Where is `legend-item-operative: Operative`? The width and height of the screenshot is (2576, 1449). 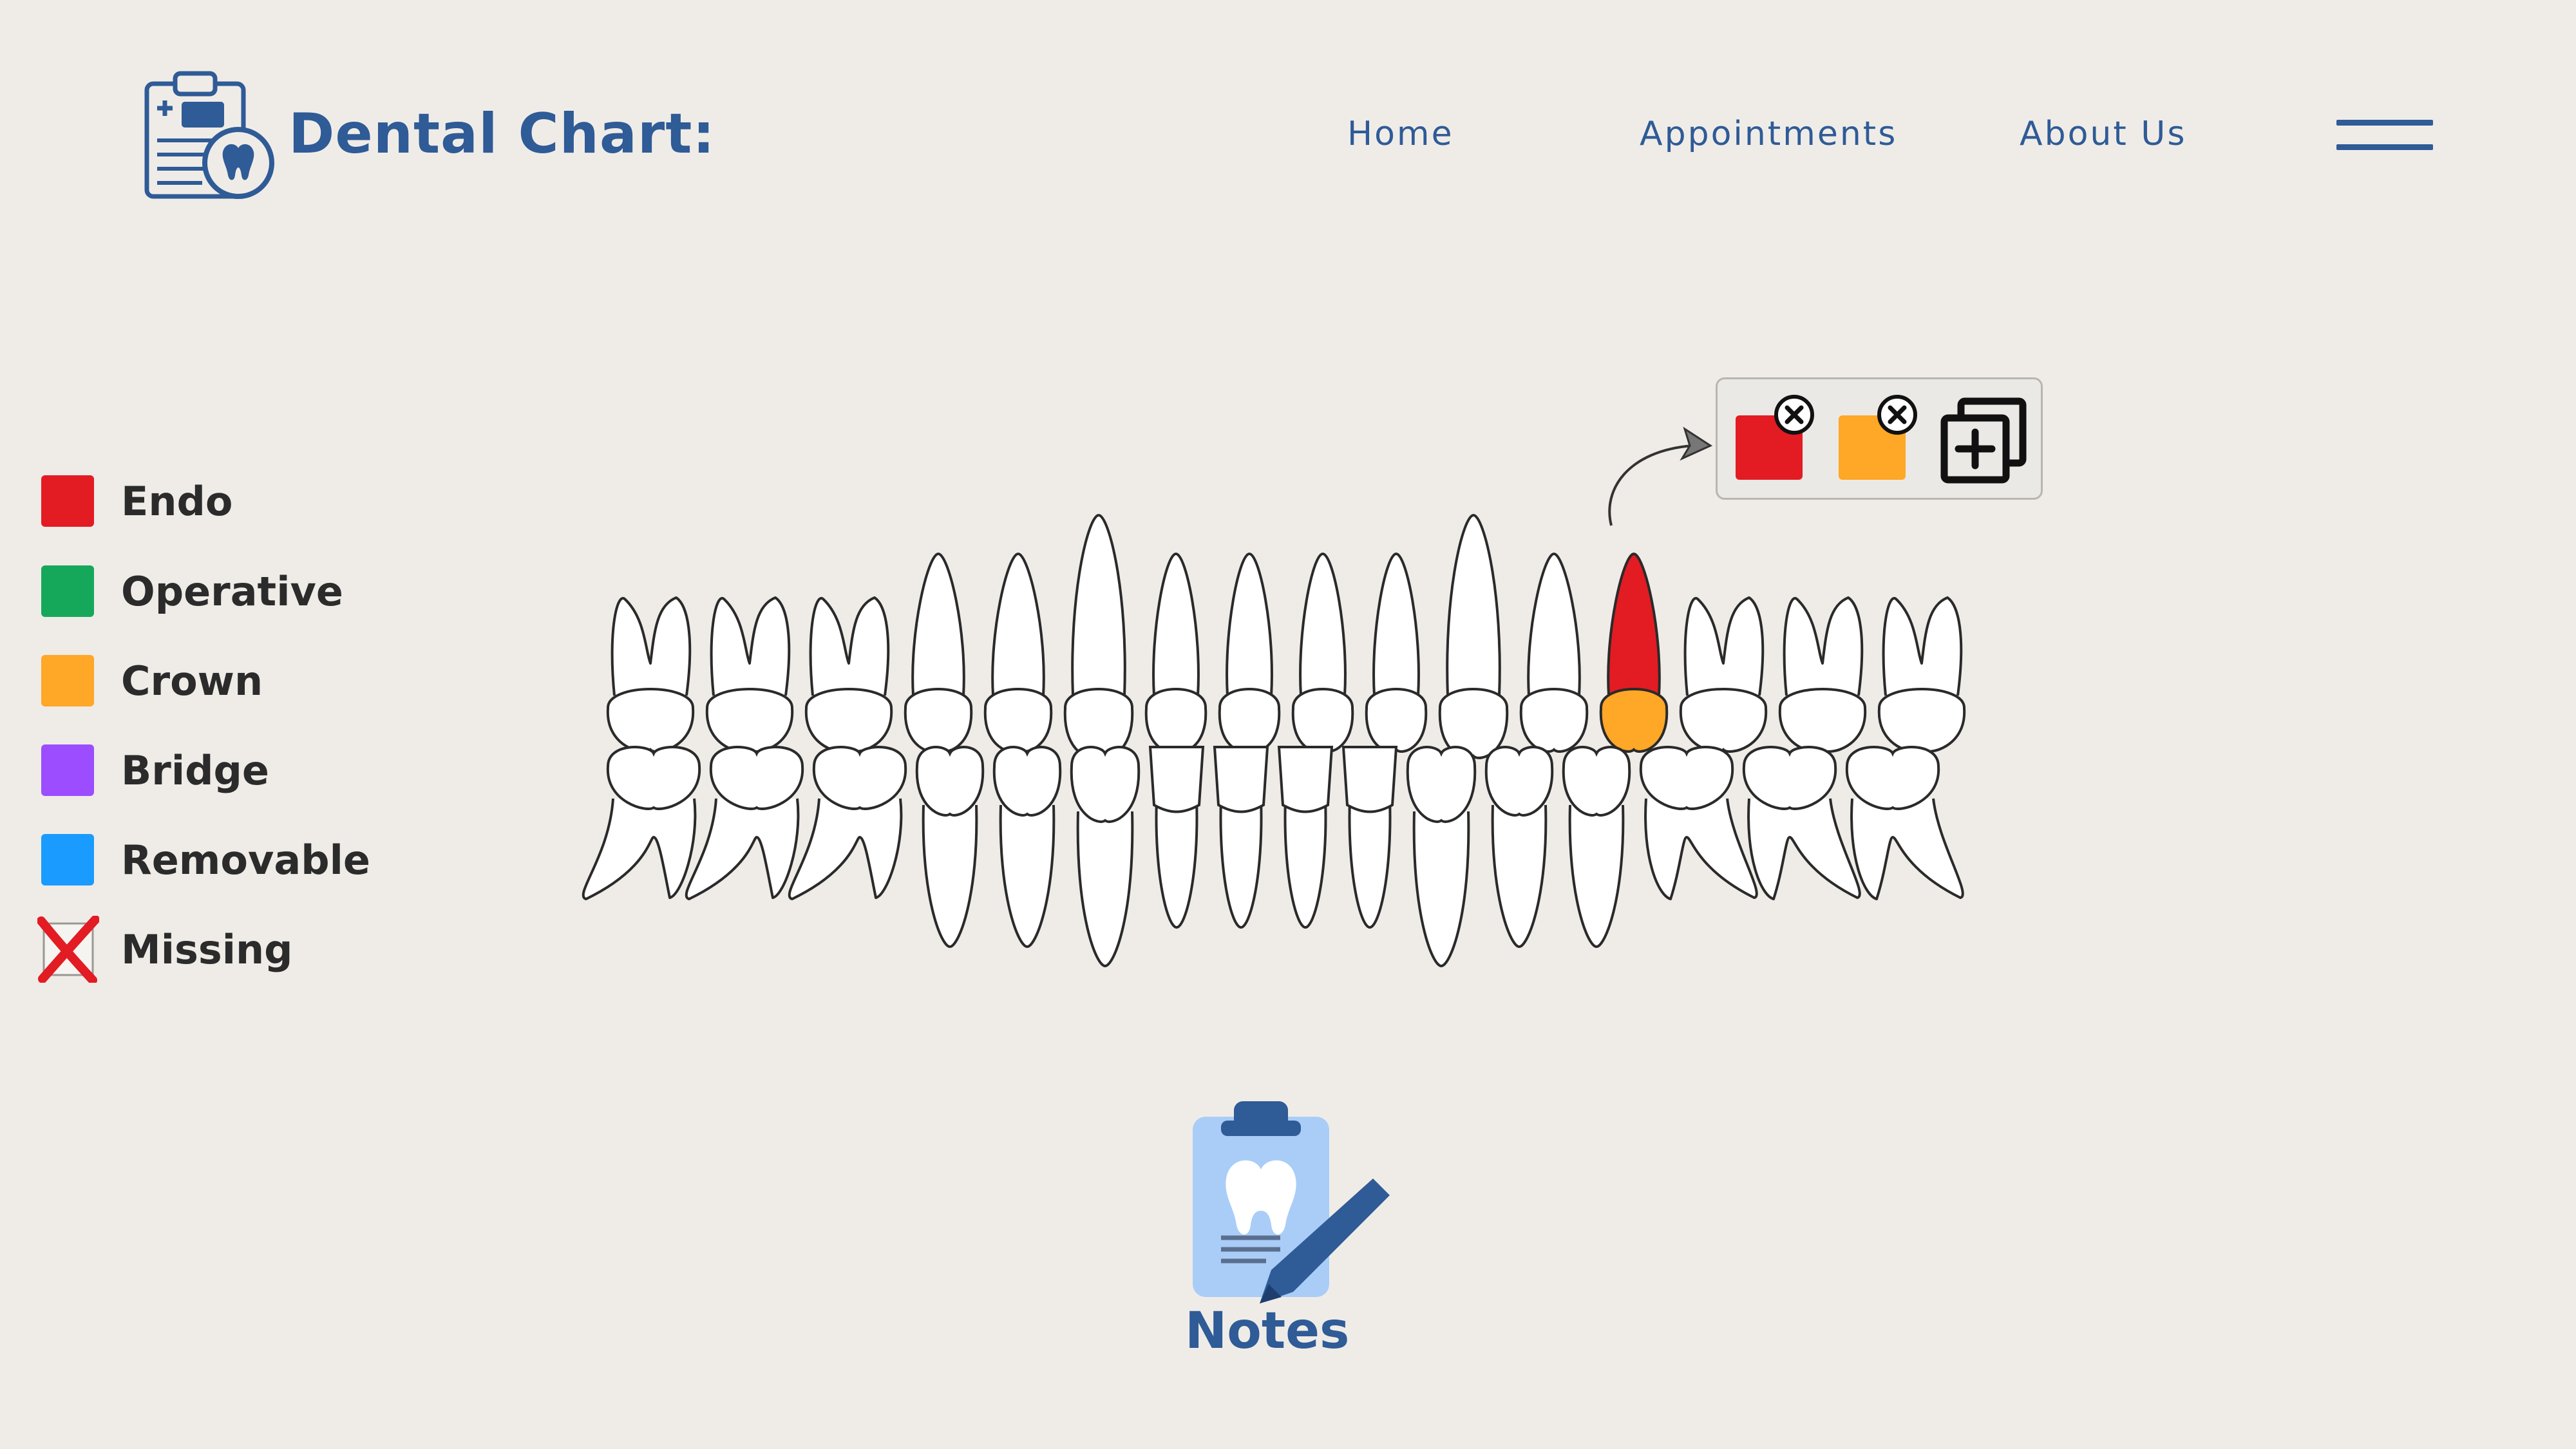 legend-item-operative: Operative is located at coordinates (222, 591).